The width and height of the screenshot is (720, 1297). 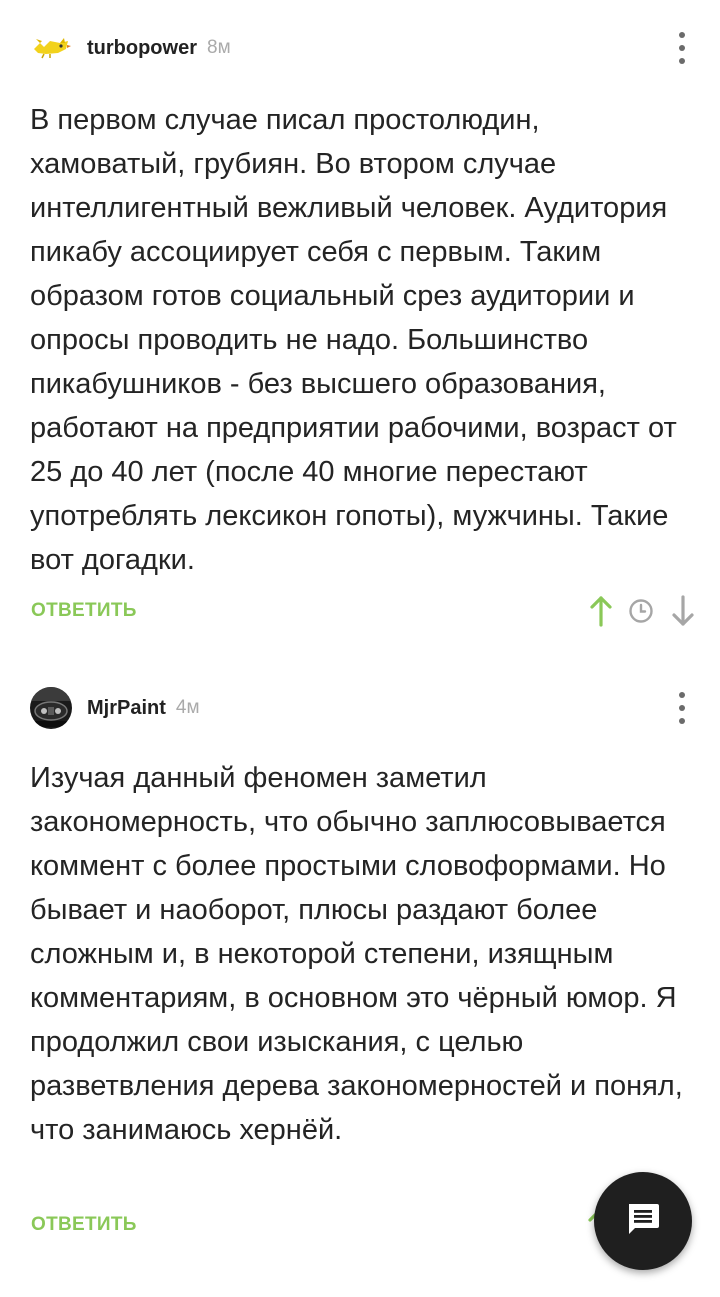 What do you see at coordinates (142, 48) in the screenshot?
I see `username: turbopower` at bounding box center [142, 48].